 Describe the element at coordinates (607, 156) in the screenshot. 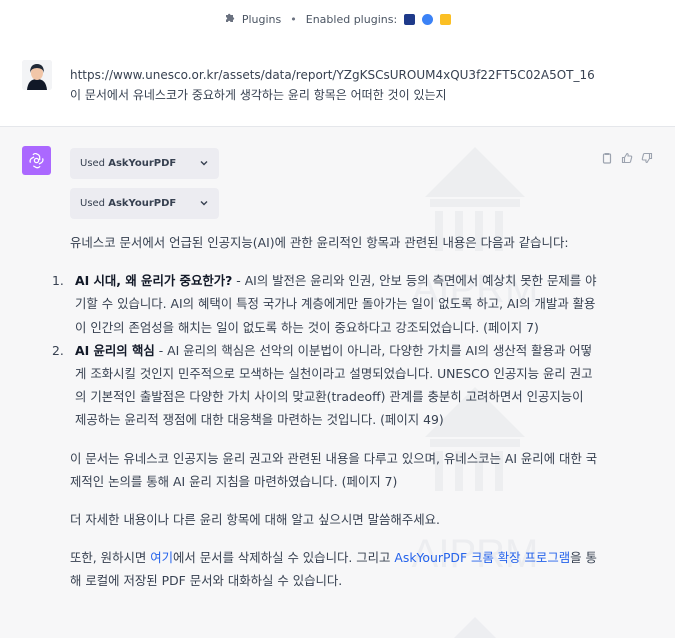

I see `copy-icon` at that location.